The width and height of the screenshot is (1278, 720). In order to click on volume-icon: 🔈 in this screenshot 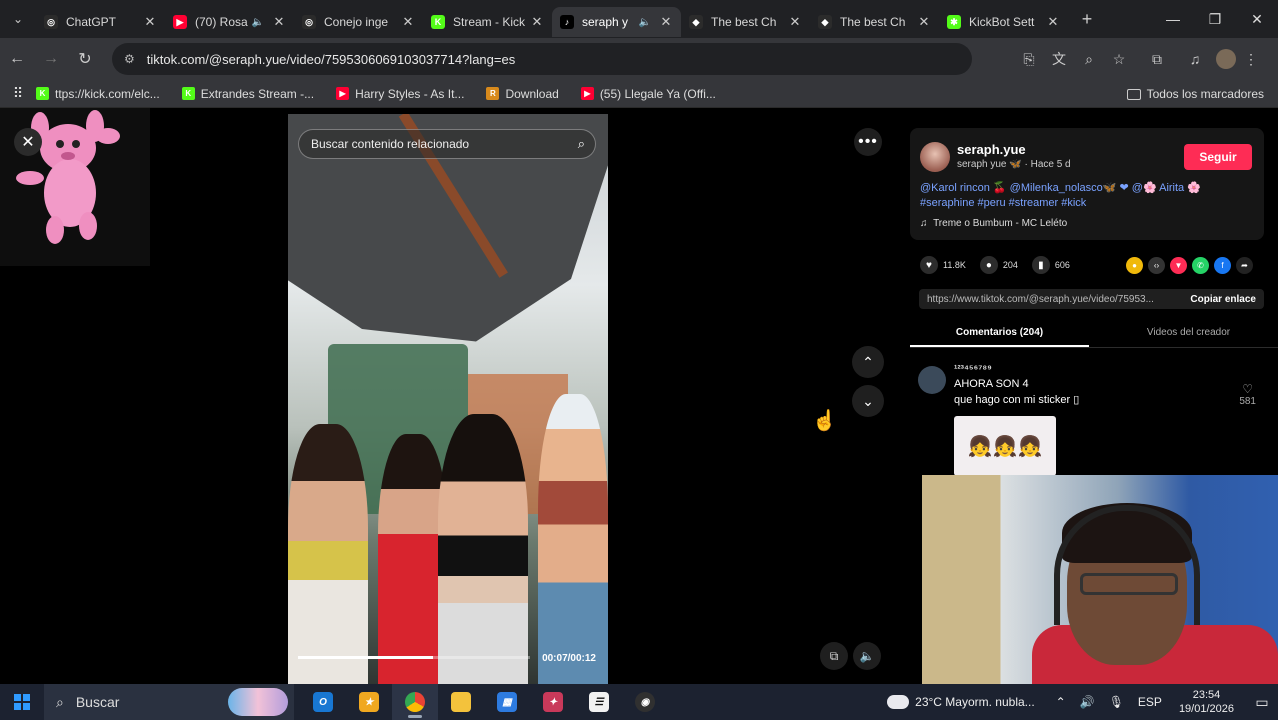, I will do `click(867, 656)`.